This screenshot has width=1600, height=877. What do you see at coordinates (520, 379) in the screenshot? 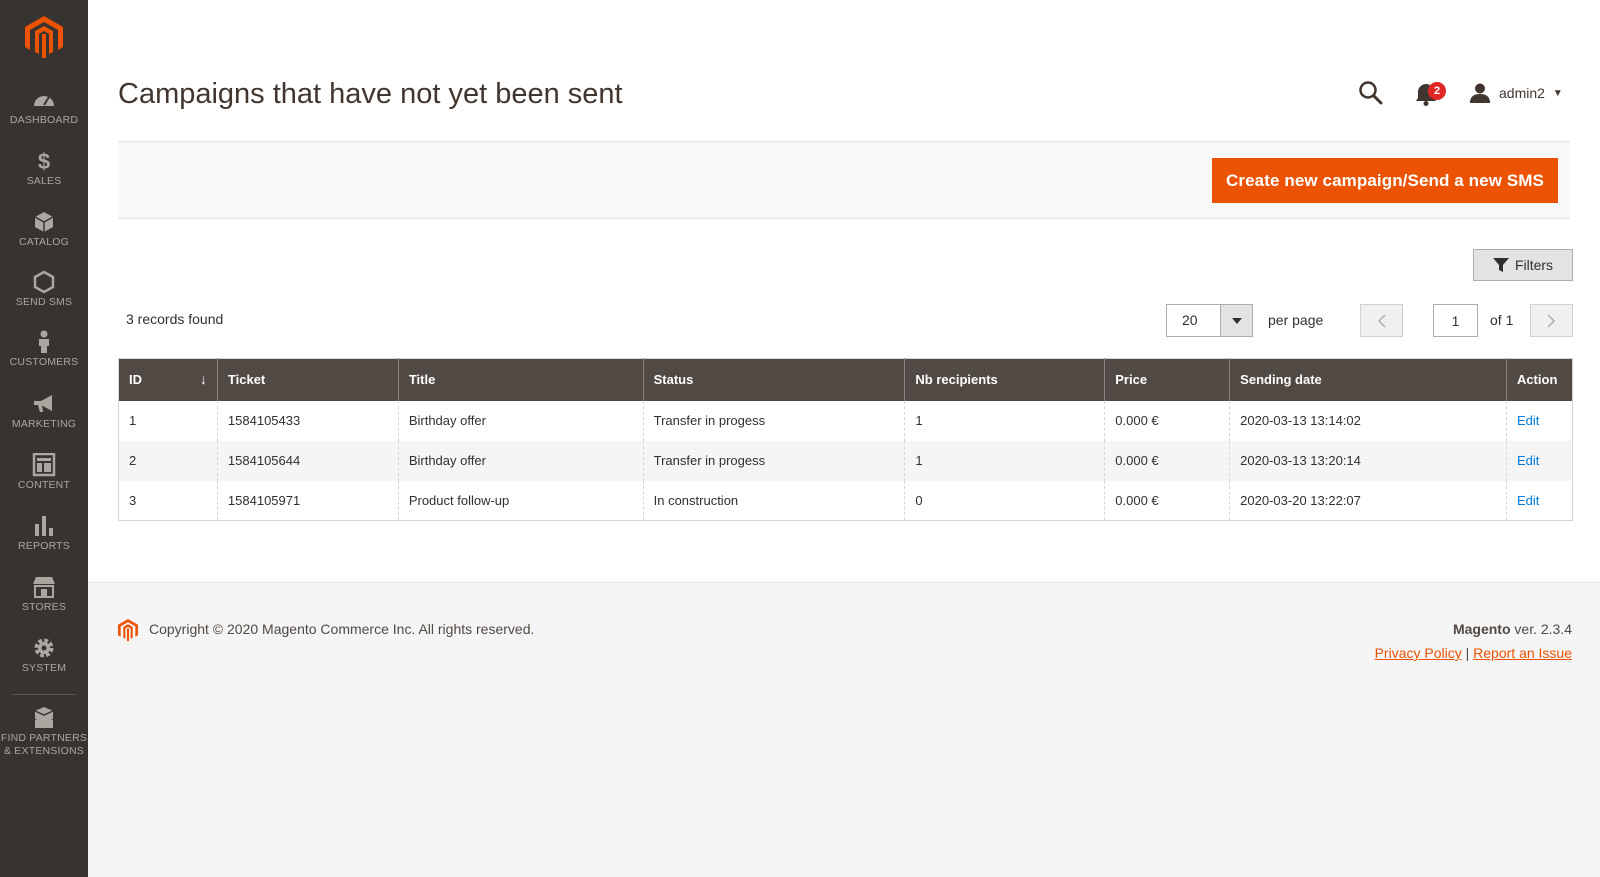
I see `column-header-title: Title` at bounding box center [520, 379].